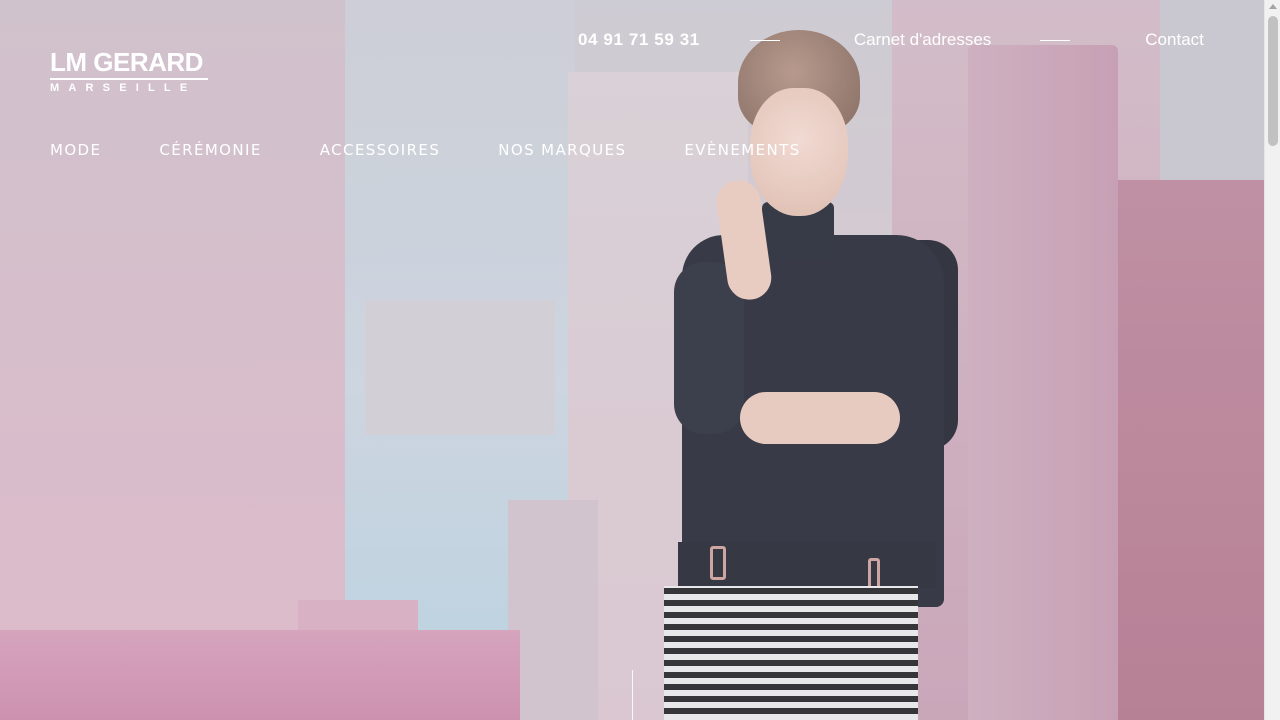  What do you see at coordinates (1273, 6) in the screenshot?
I see `scroll-up-arrow-icon` at bounding box center [1273, 6].